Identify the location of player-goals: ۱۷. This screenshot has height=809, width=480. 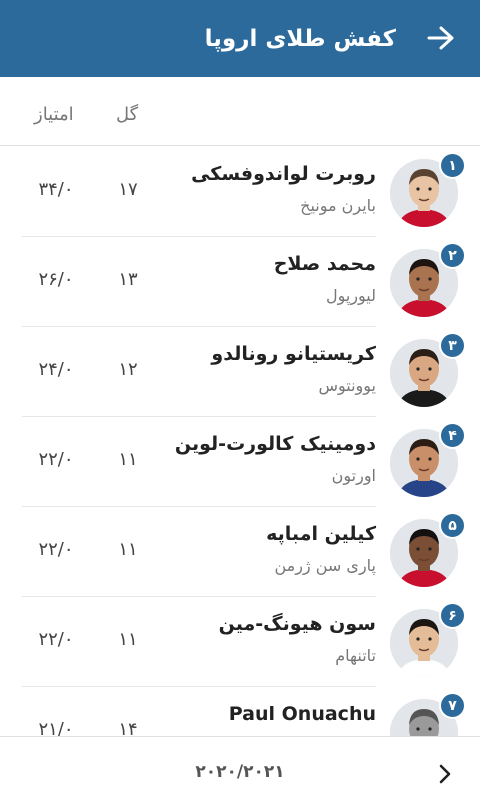
(128, 189).